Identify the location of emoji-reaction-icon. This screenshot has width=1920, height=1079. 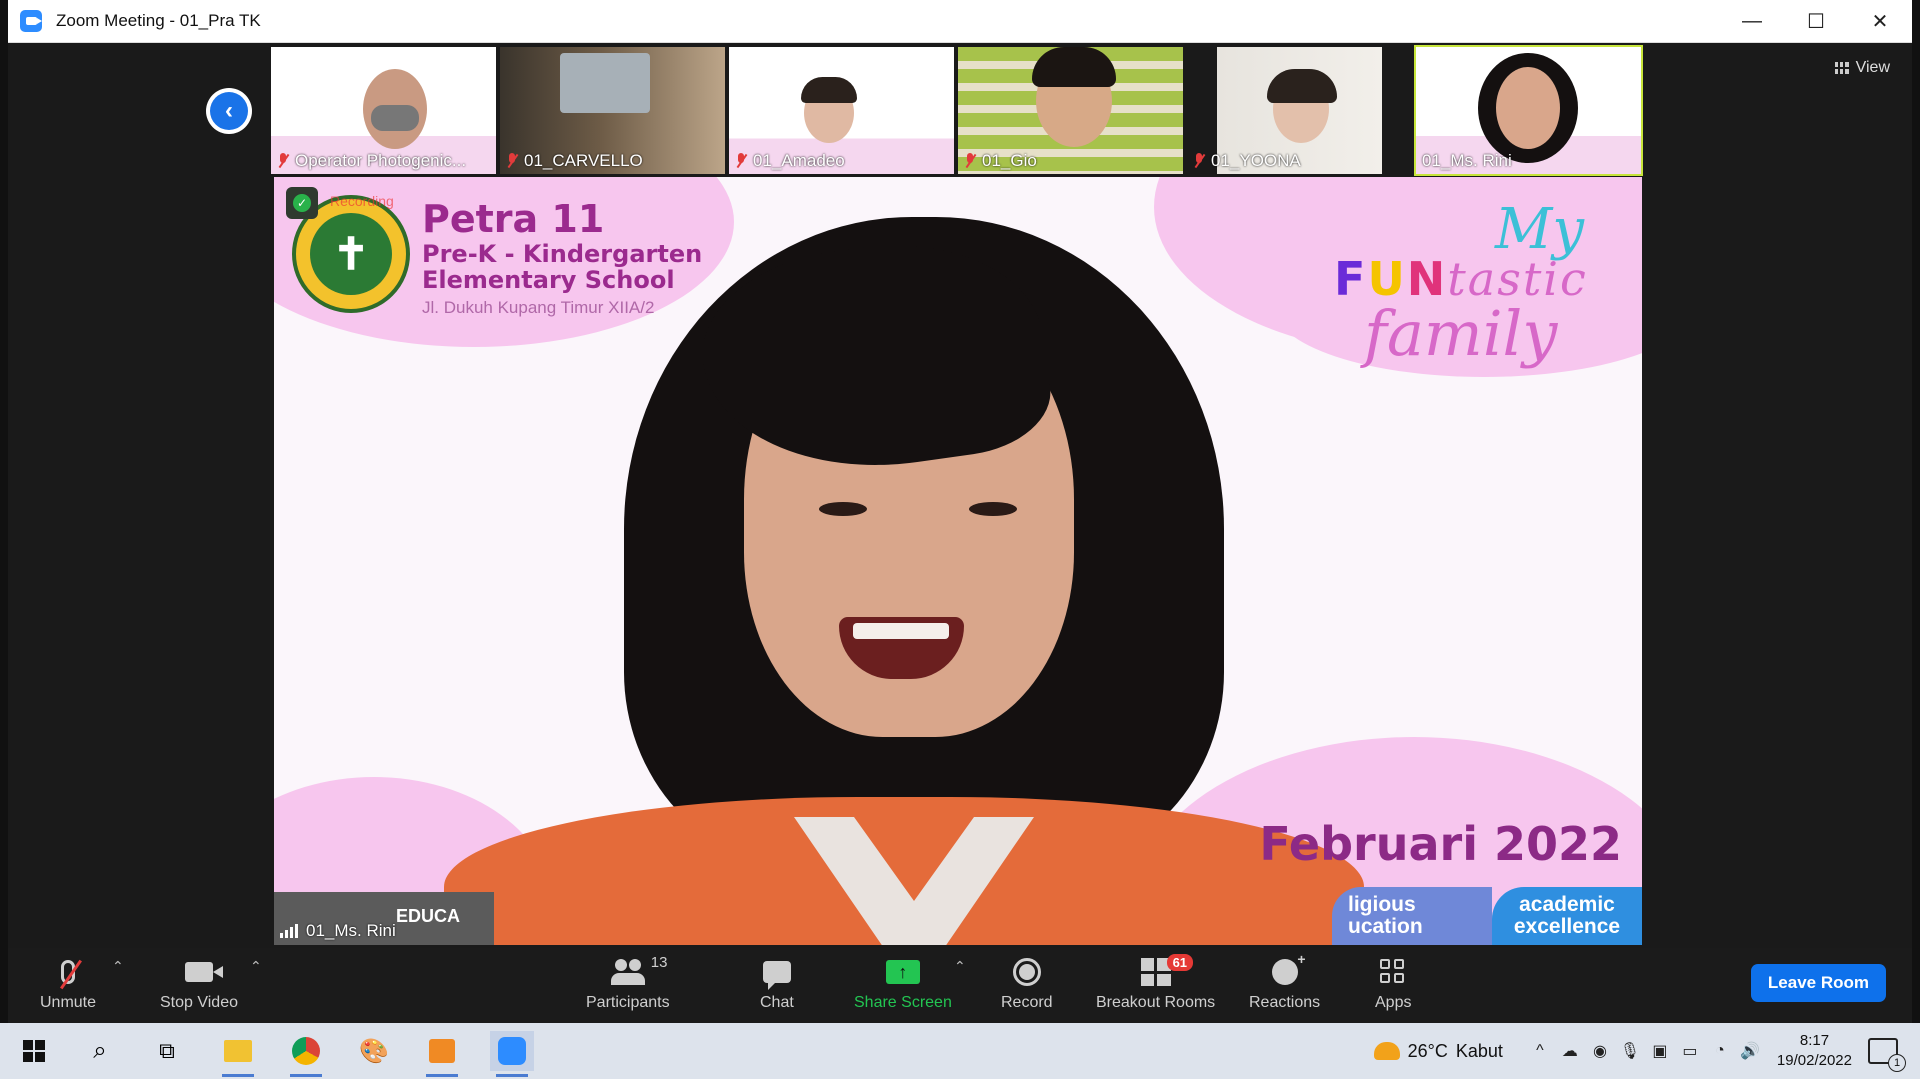
(1288, 968).